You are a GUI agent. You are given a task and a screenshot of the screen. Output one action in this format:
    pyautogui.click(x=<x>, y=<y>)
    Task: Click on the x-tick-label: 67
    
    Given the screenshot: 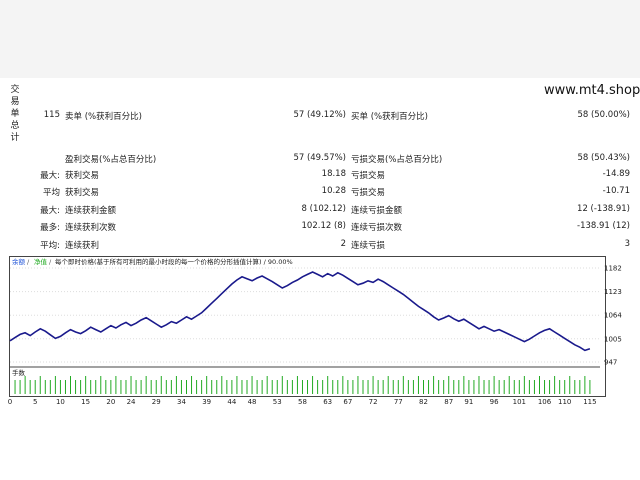 What is the action you would take?
    pyautogui.click(x=347, y=402)
    